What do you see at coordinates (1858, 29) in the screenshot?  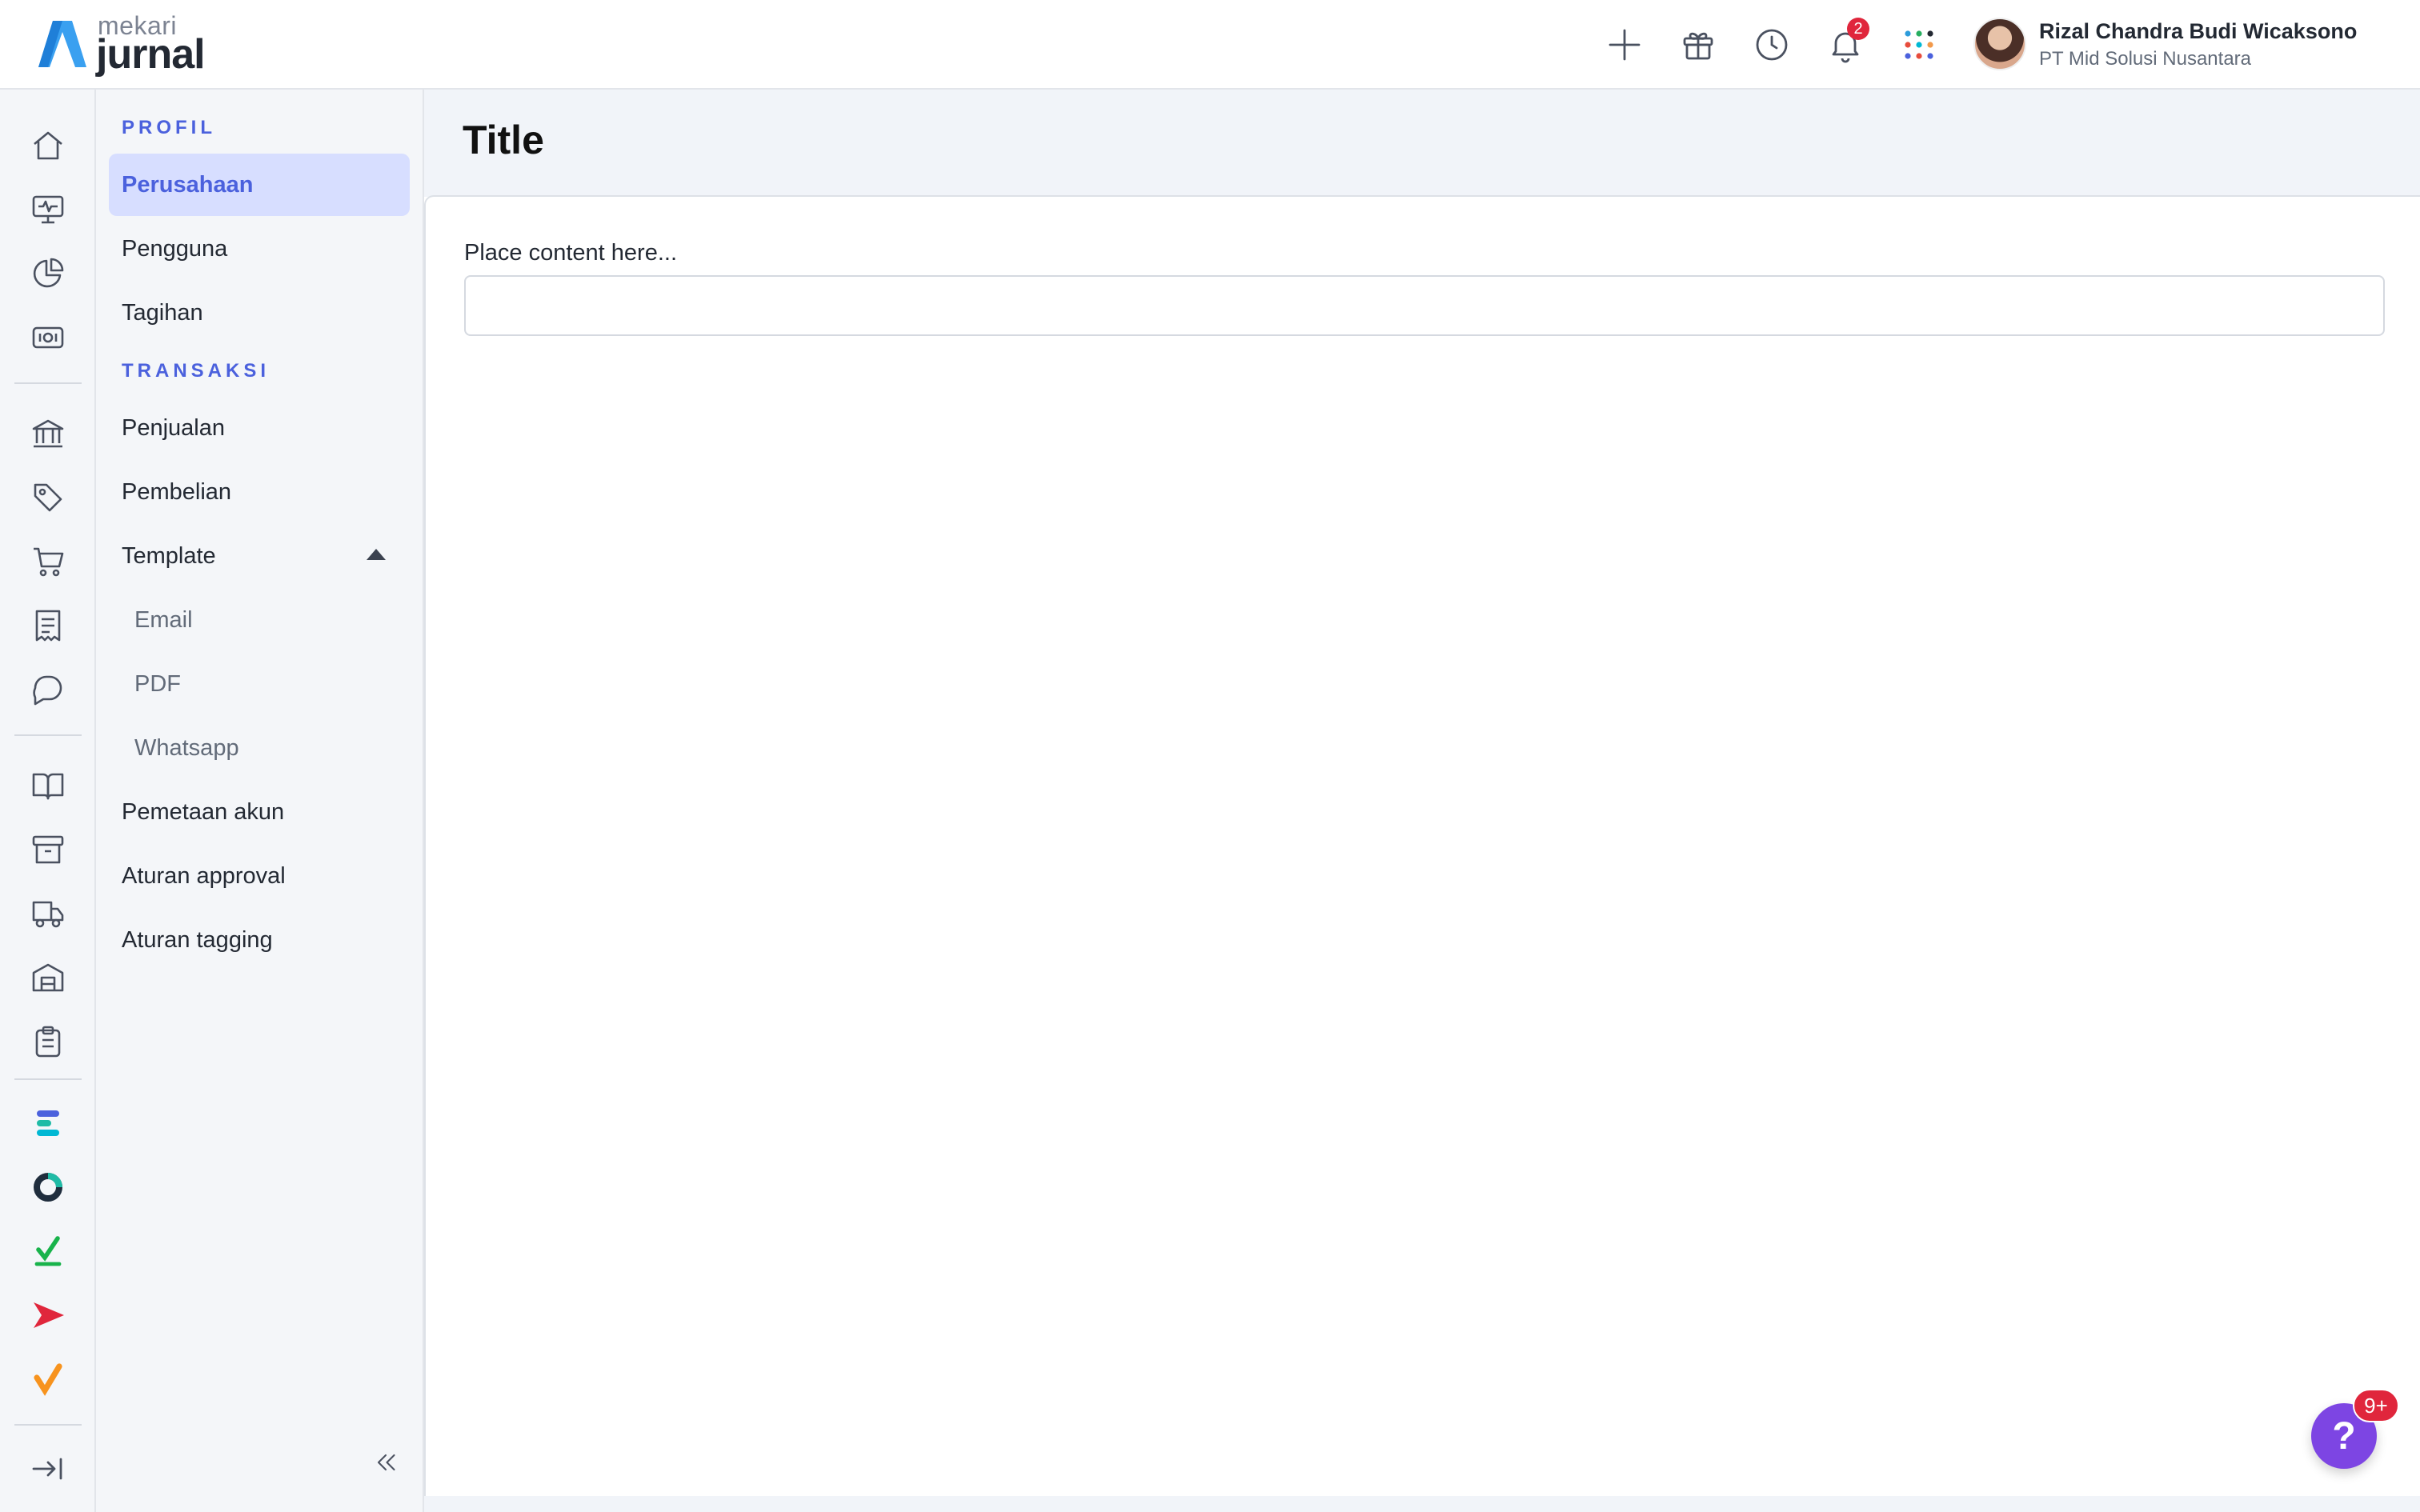 I see `notification-badge: 2` at bounding box center [1858, 29].